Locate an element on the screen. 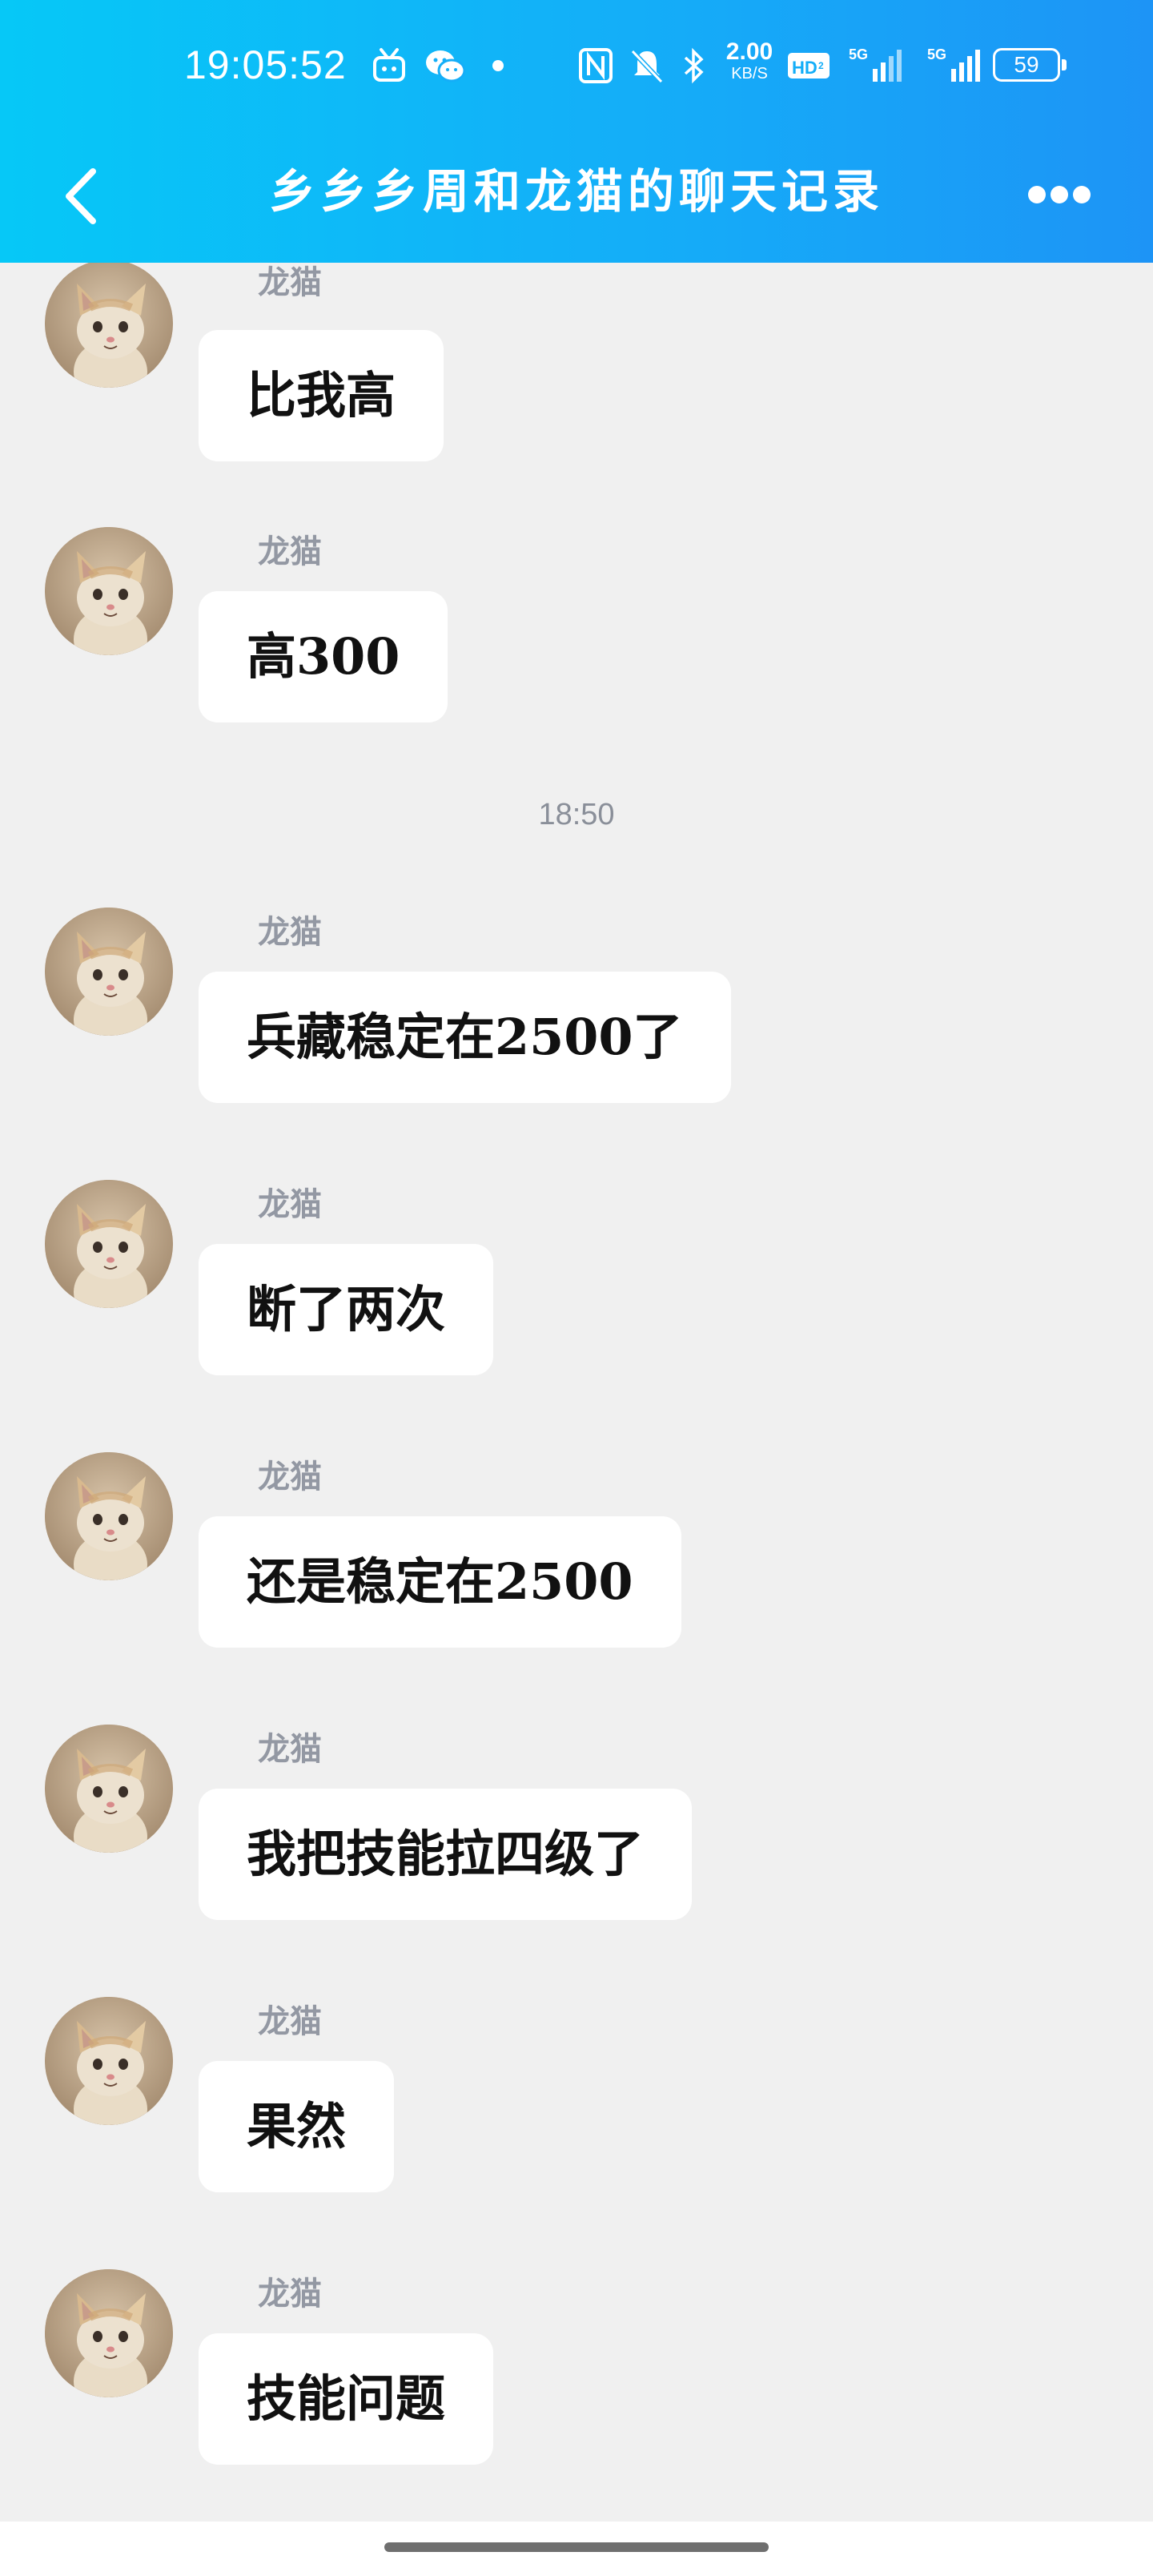 Image resolution: width=1153 pixels, height=2576 pixels. message-row: 龙猫 我把技能拉四级了 is located at coordinates (576, 1845).